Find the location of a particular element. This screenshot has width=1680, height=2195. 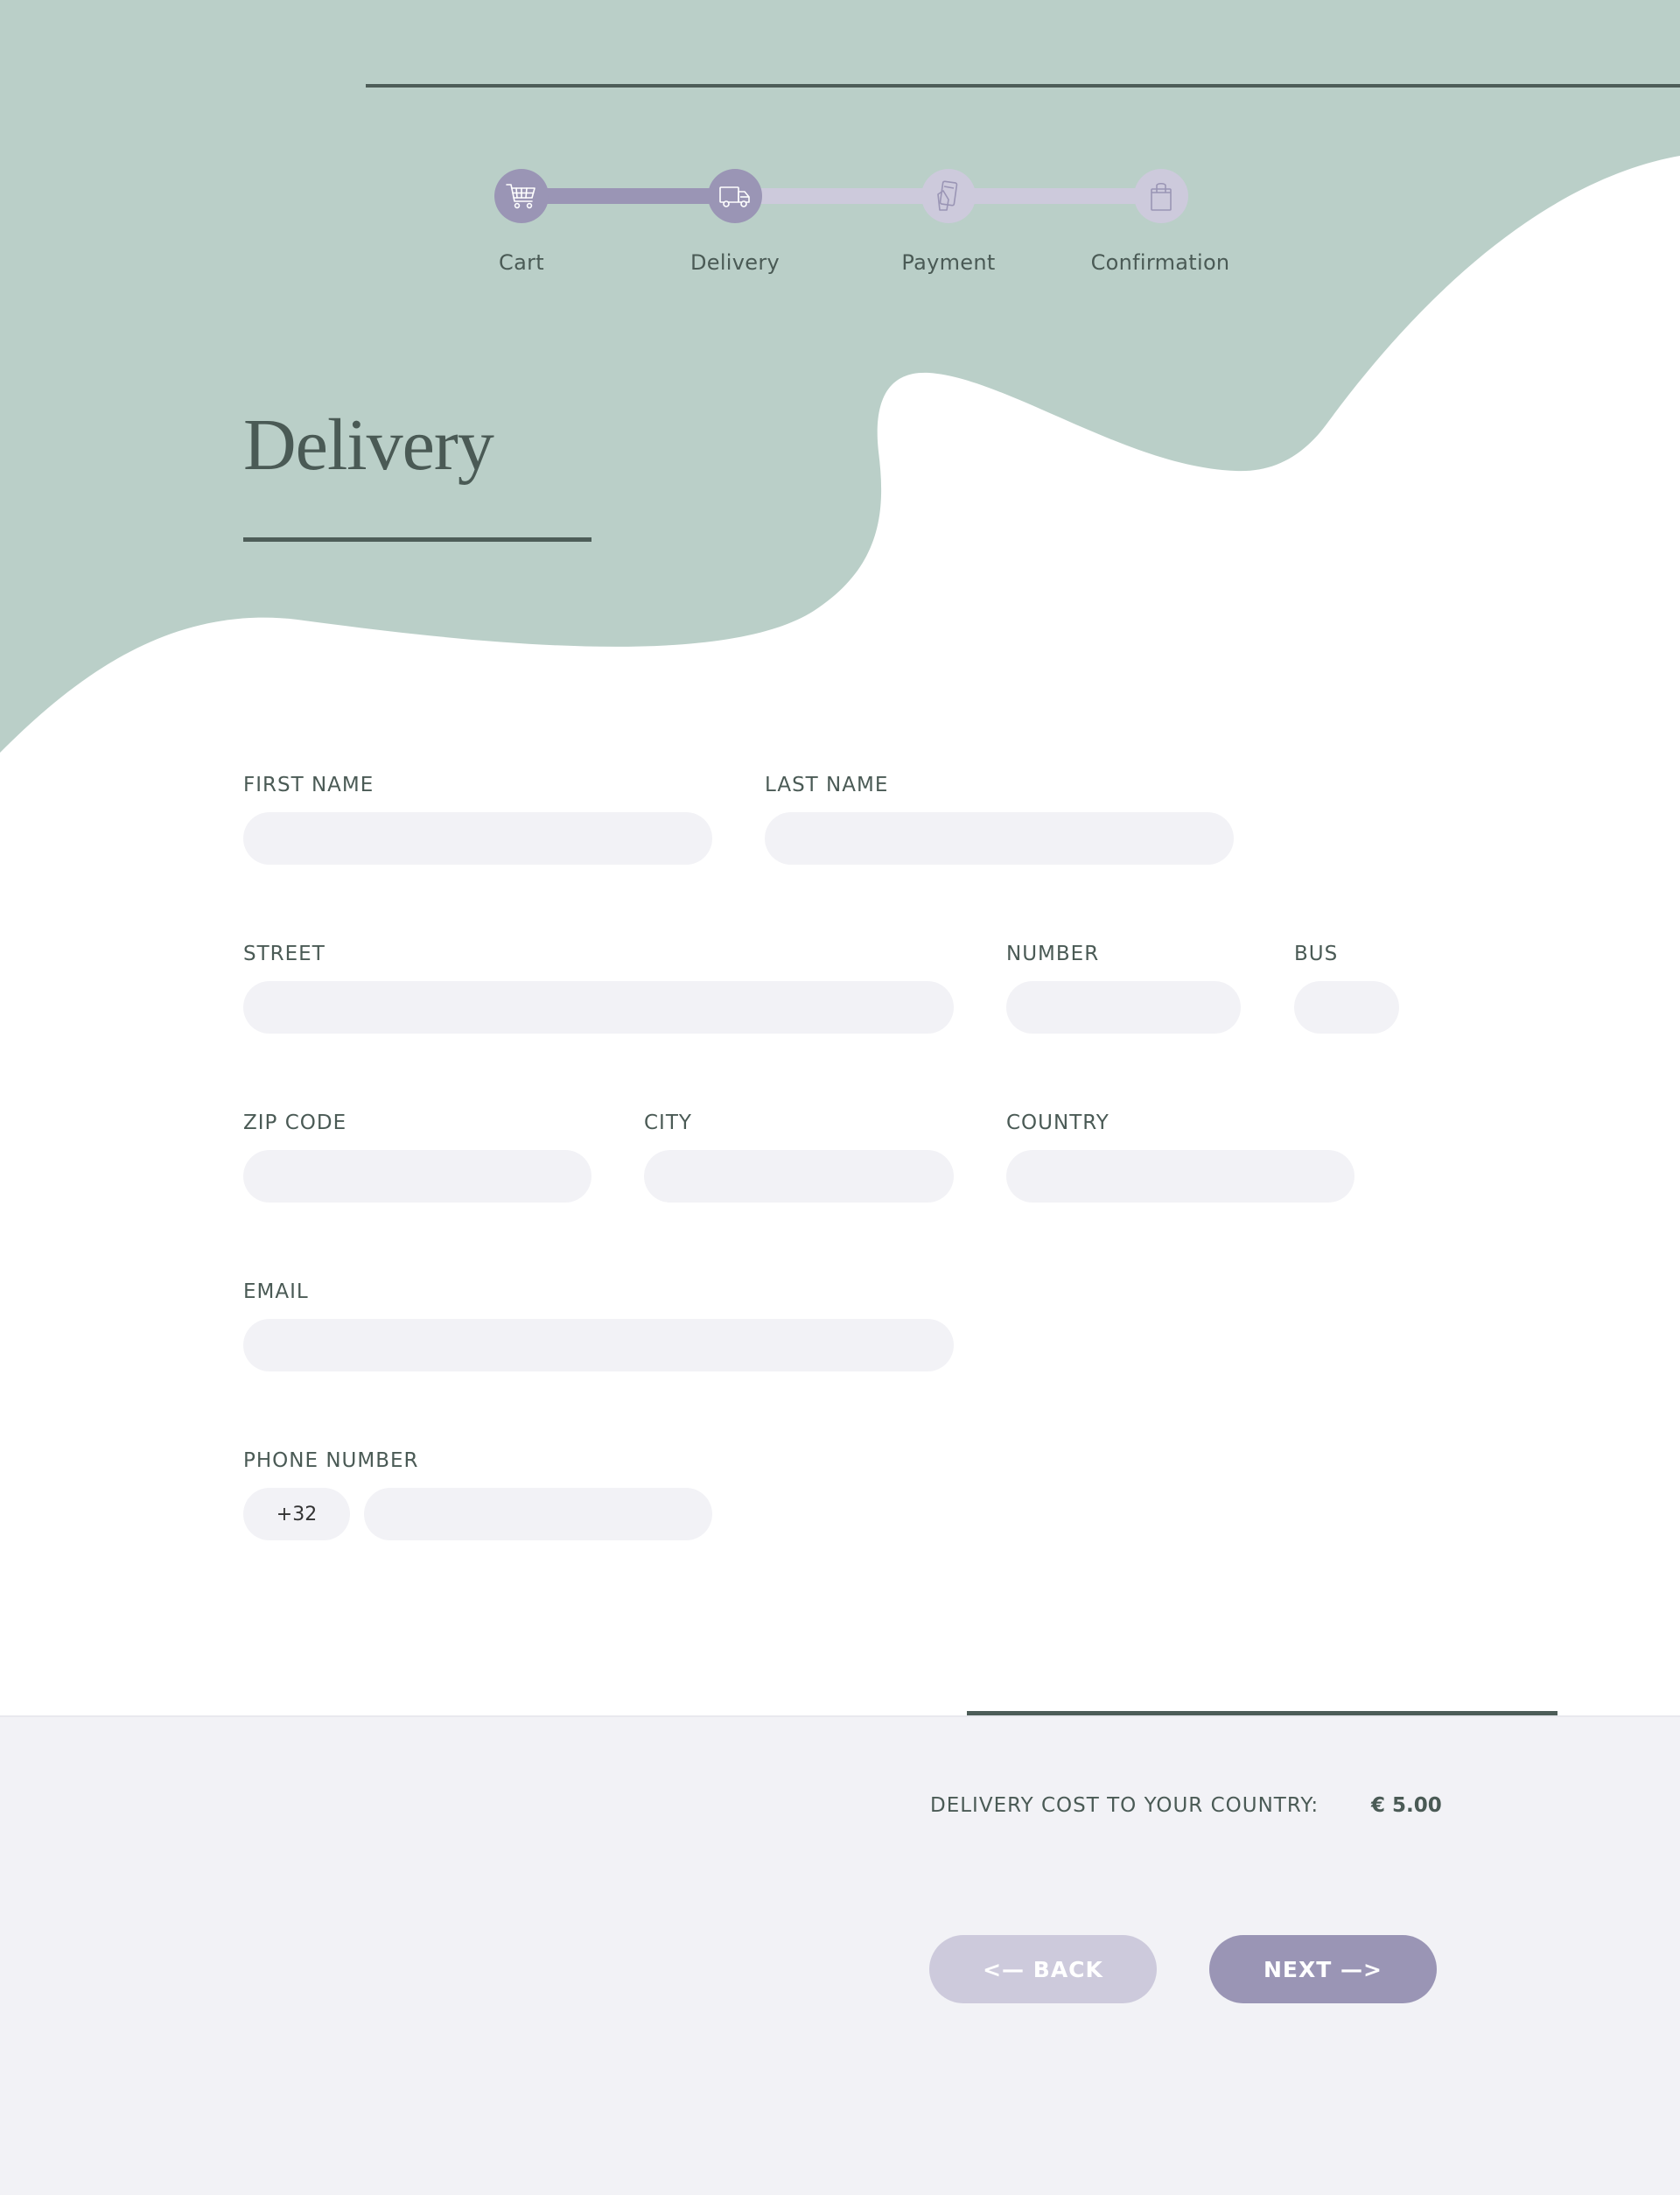

credit-card-icon is located at coordinates (947, 196).